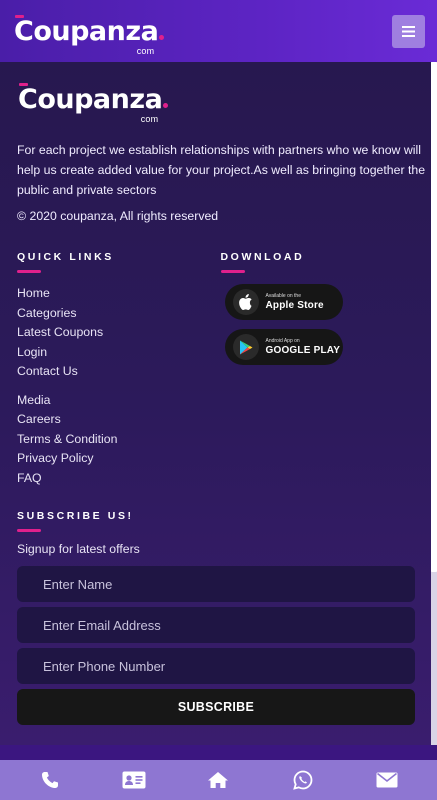  What do you see at coordinates (119, 353) in the screenshot?
I see `link-login: Login` at bounding box center [119, 353].